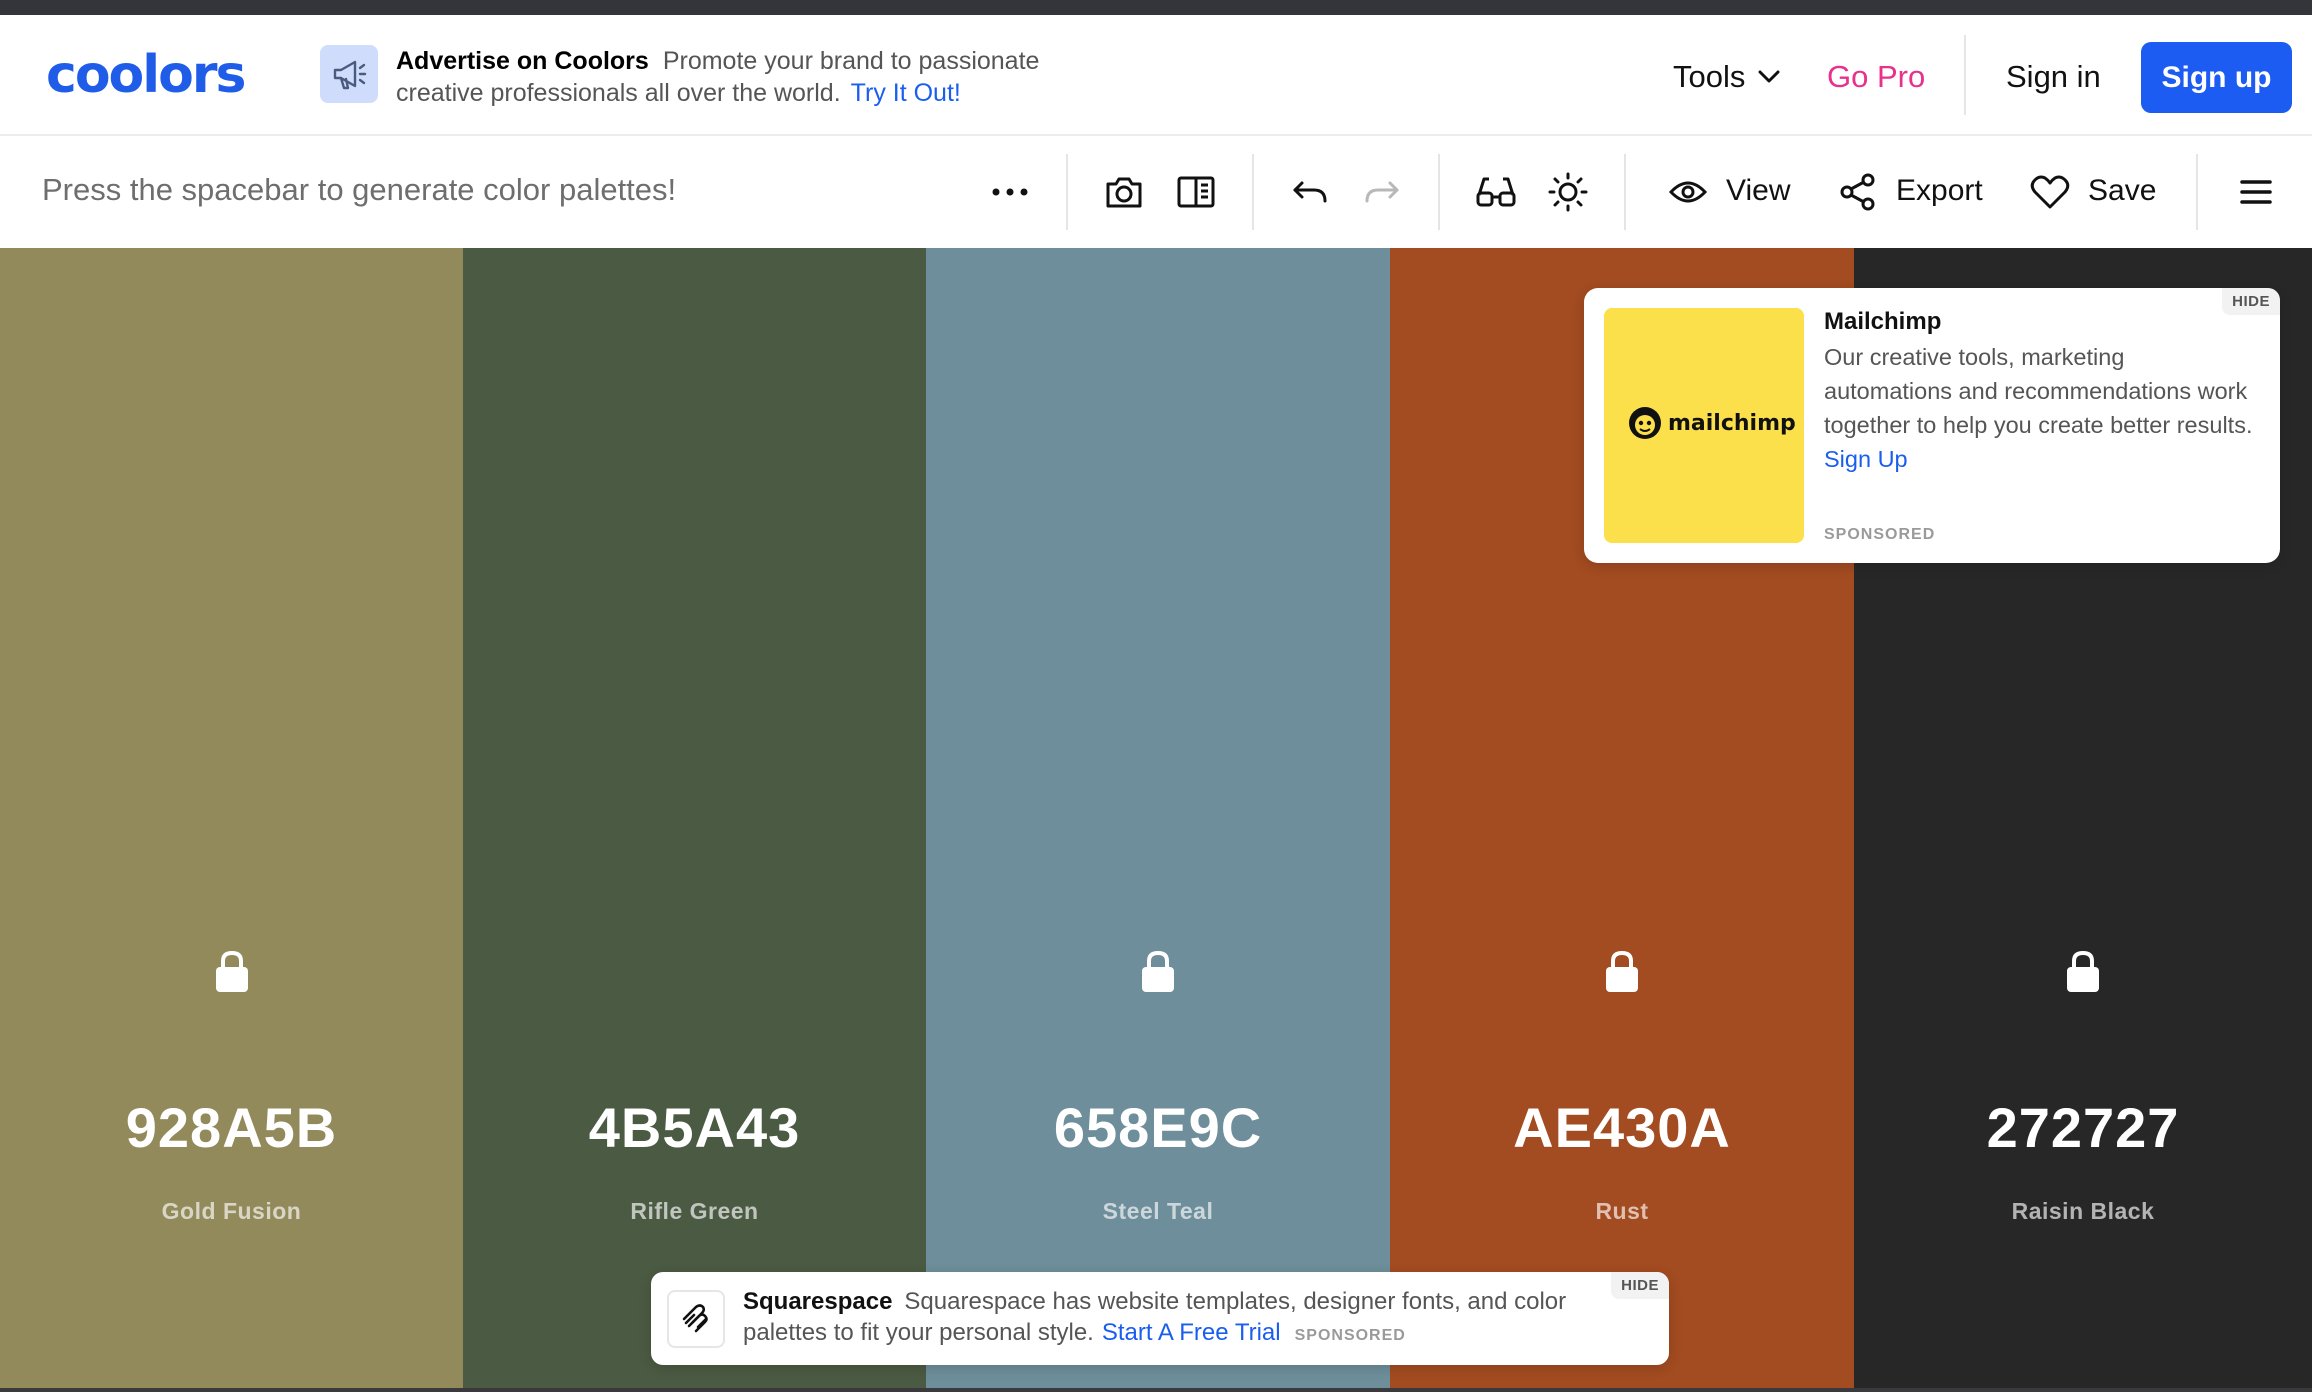  What do you see at coordinates (1010, 192) in the screenshot?
I see `more-options-icon` at bounding box center [1010, 192].